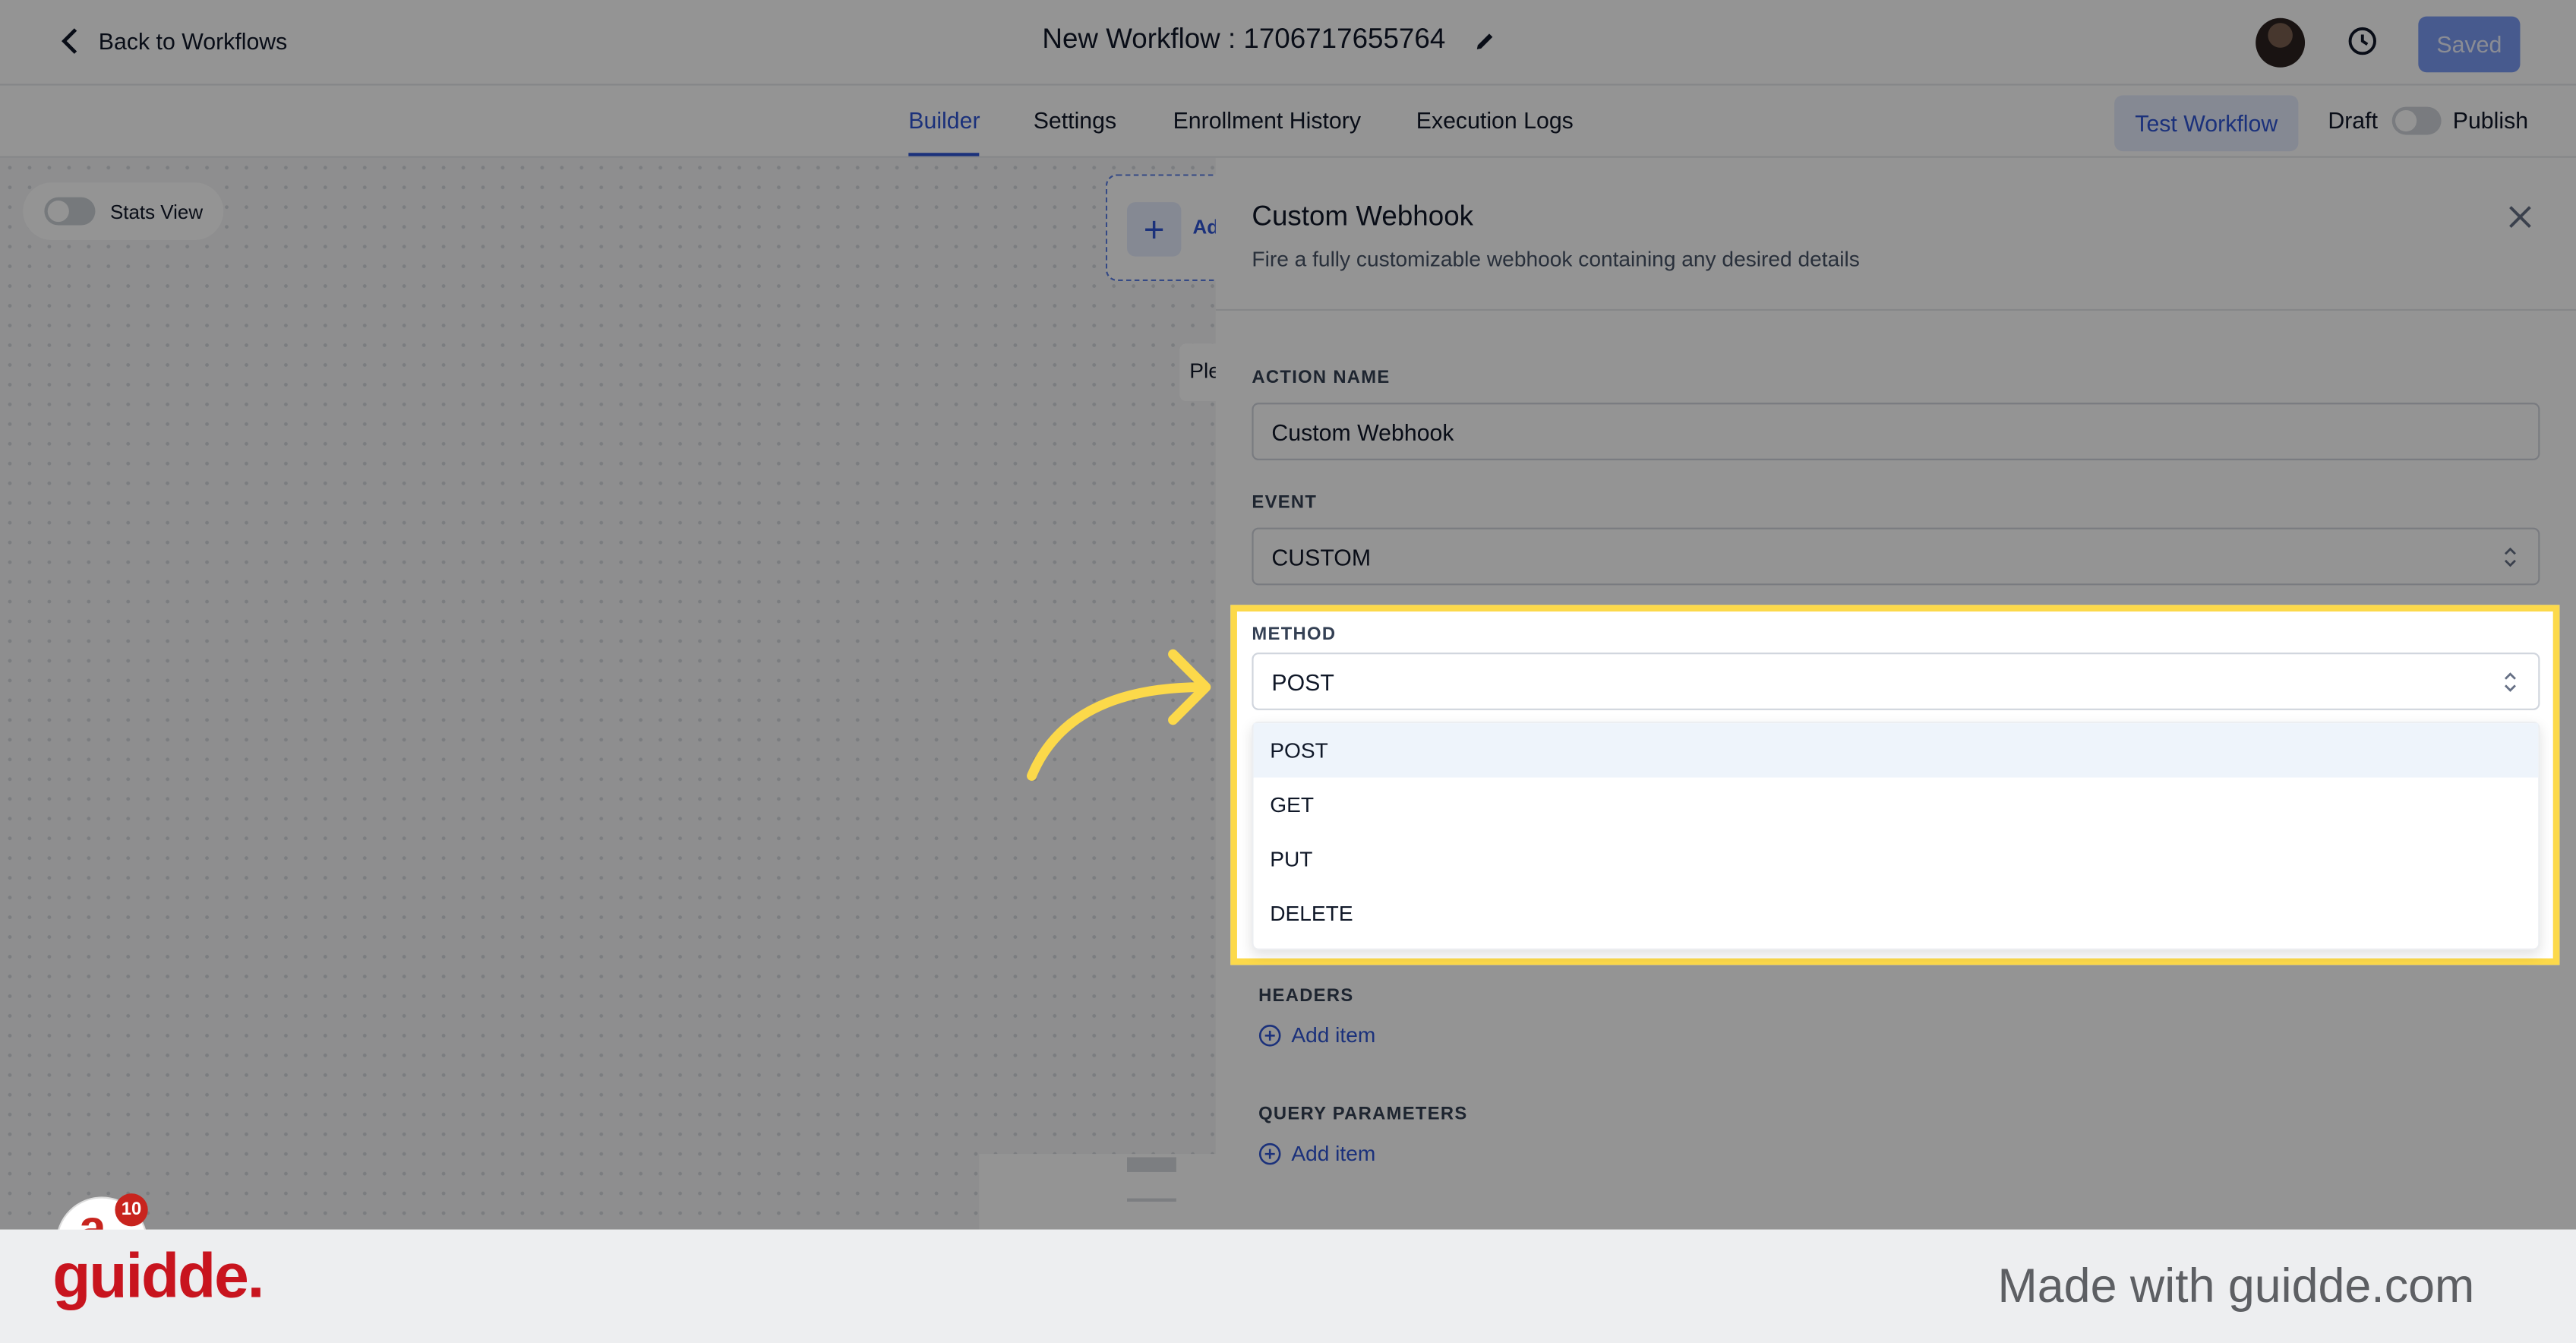  Describe the element at coordinates (1896, 859) in the screenshot. I see `method-option-put: PUT` at that location.